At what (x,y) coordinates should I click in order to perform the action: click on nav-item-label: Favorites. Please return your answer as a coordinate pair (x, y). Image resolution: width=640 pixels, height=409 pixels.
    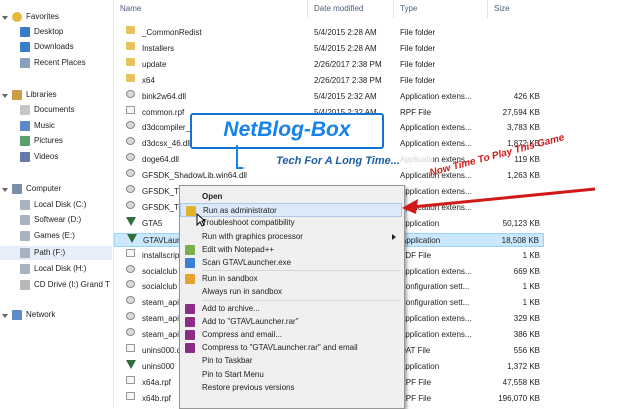
    Looking at the image, I should click on (42, 16).